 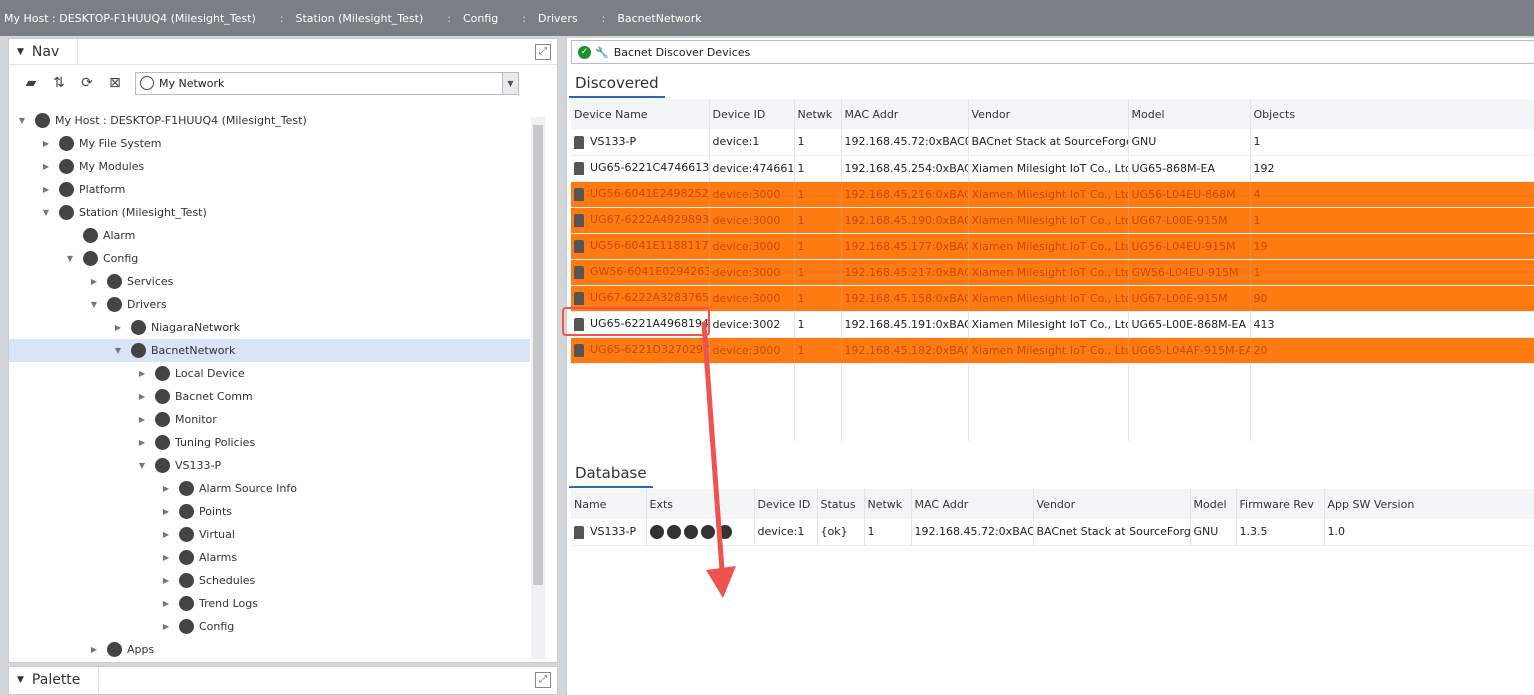 What do you see at coordinates (269, 235) in the screenshot?
I see `tree-node-alarm: Alarm` at bounding box center [269, 235].